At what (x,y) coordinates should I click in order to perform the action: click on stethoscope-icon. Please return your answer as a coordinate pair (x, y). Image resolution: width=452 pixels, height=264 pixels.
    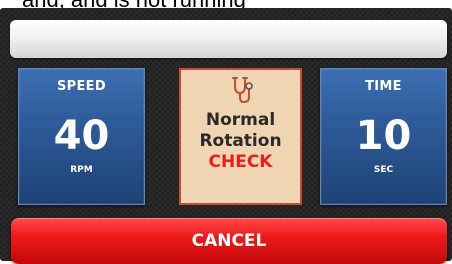
    Looking at the image, I should click on (242, 90).